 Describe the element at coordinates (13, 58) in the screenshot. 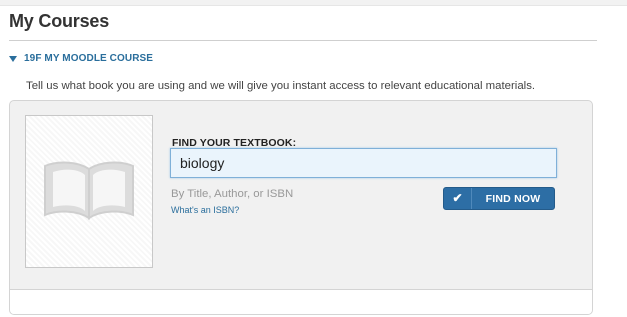

I see `caret-down-icon` at that location.